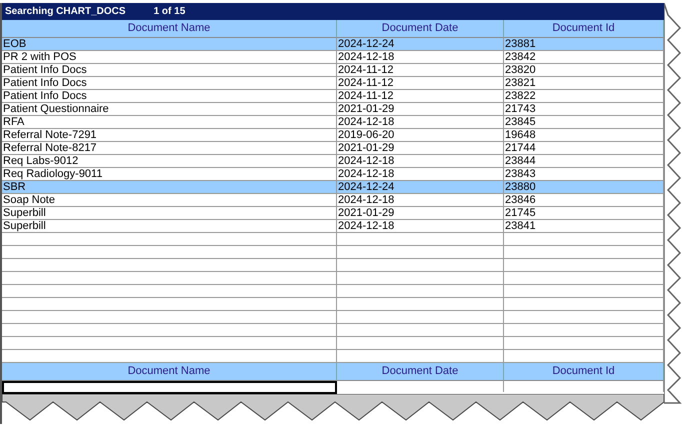  Describe the element at coordinates (169, 161) in the screenshot. I see `table-cell: Req Labs-9012` at that location.